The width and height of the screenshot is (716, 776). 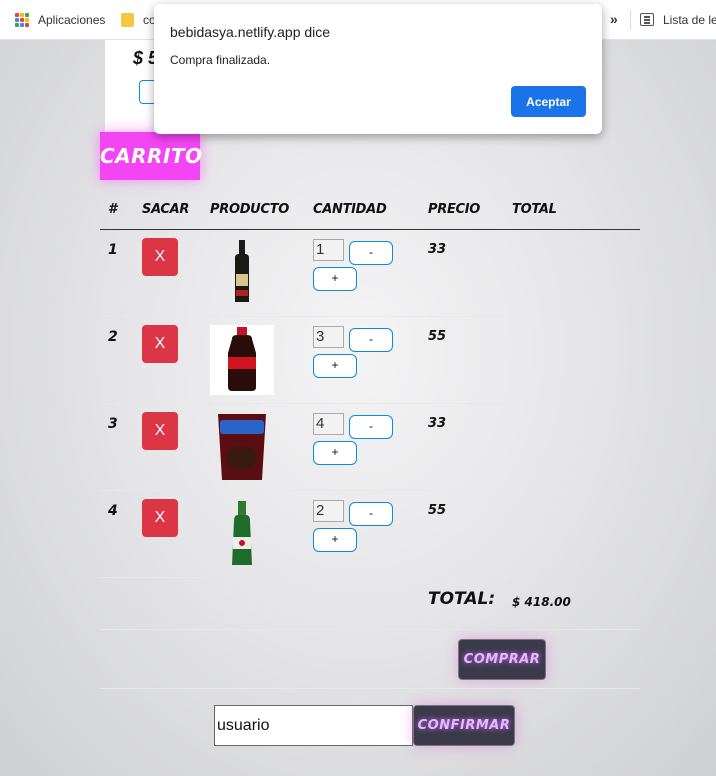 I want to click on reading-list-icon, so click(x=647, y=19).